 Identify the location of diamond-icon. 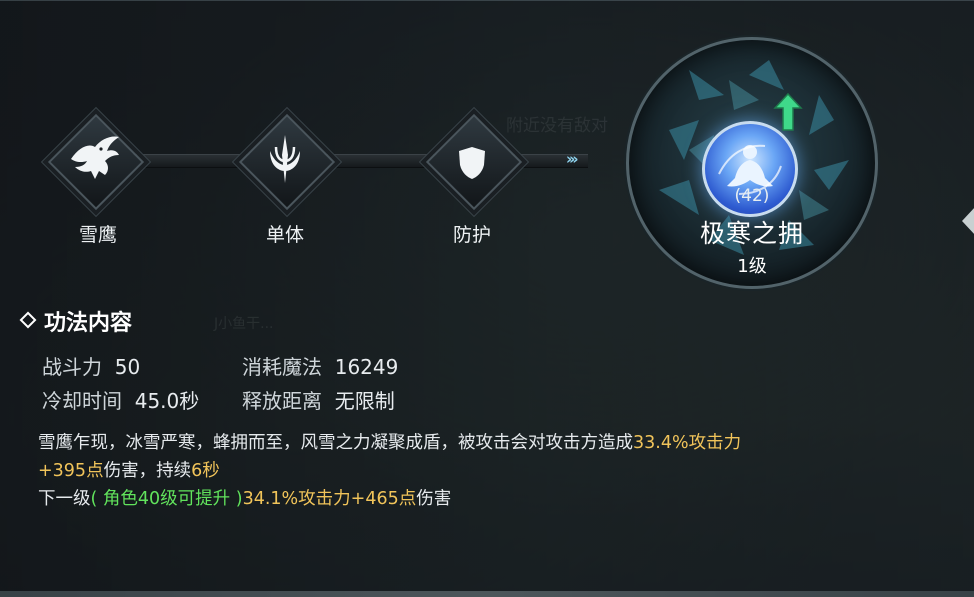
(28, 320).